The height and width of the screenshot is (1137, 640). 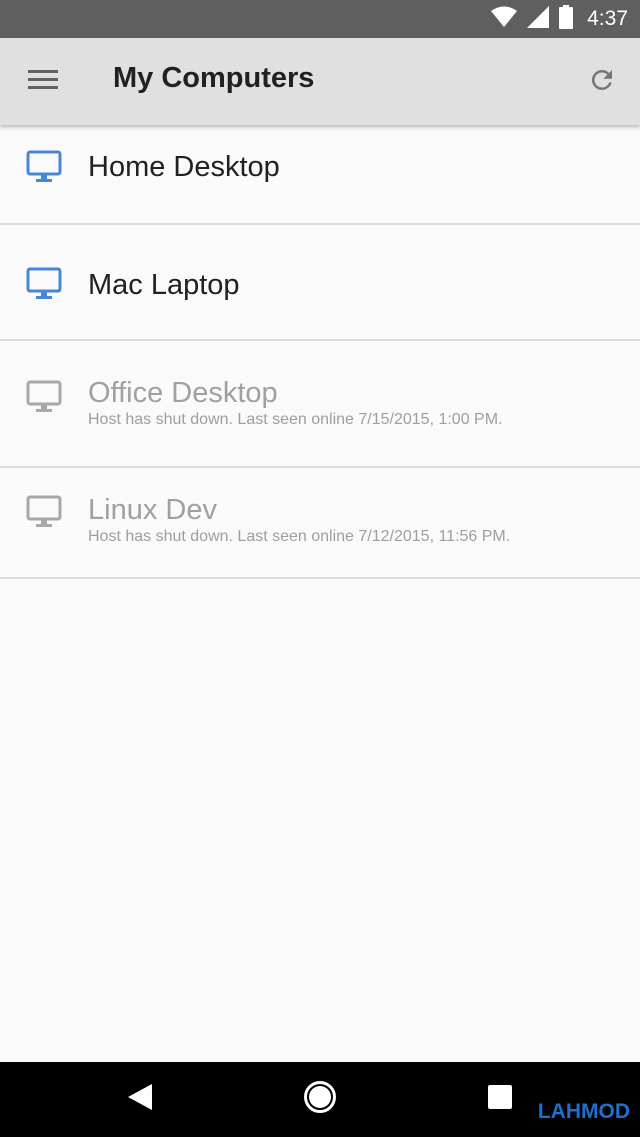 I want to click on refresh-button, so click(x=602, y=82).